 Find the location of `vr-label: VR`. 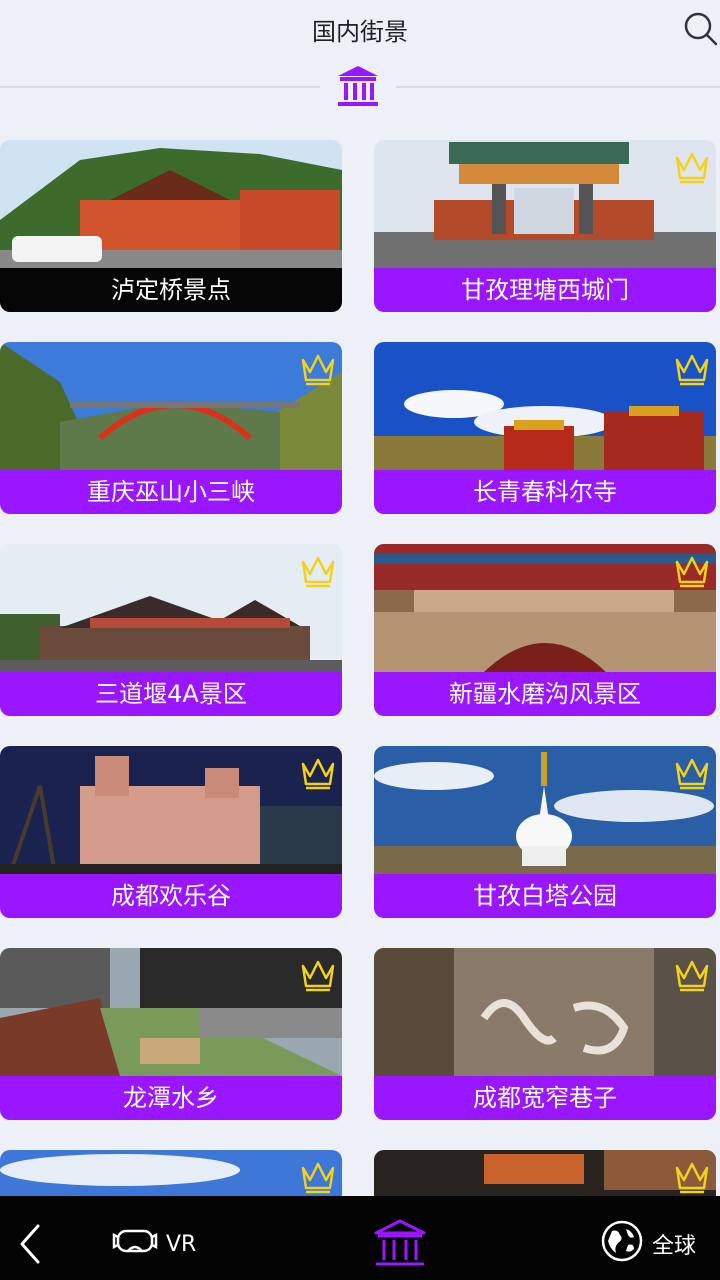

vr-label: VR is located at coordinates (181, 1244).